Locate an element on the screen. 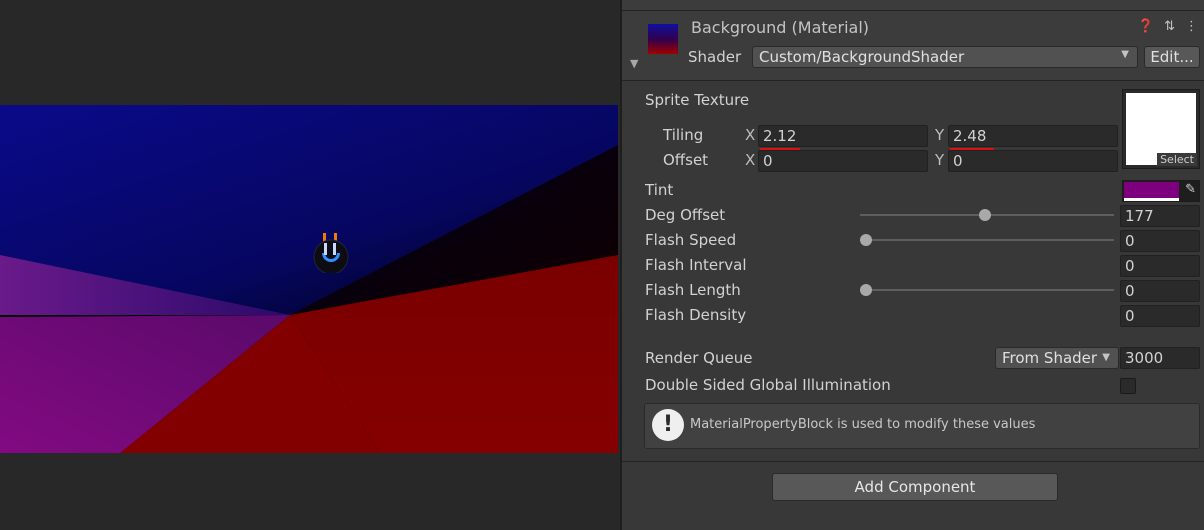 Image resolution: width=1204 pixels, height=530 pixels. shader-dropdown-value: Custom/BackgroundShader is located at coordinates (862, 57).